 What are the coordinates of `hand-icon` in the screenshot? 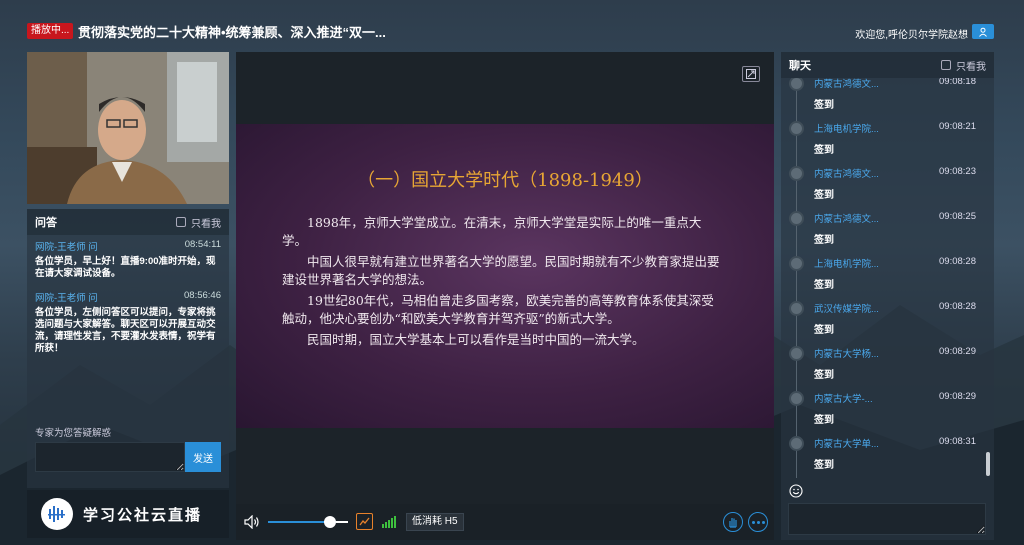 It's located at (733, 523).